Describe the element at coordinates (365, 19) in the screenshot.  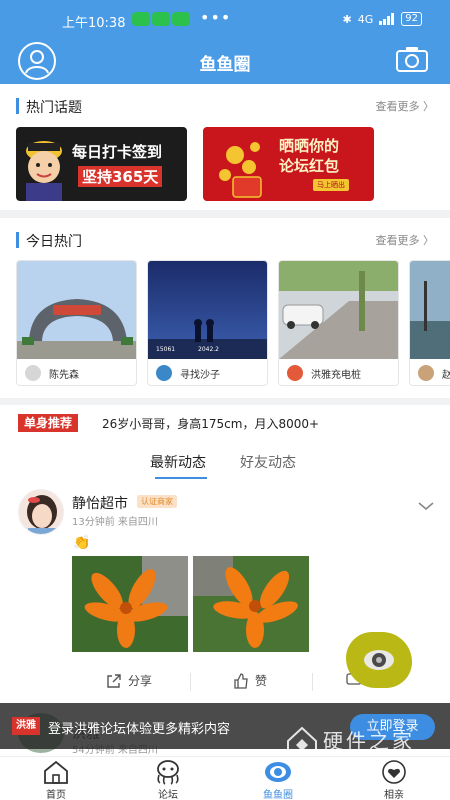
I see `network-label: 4G` at that location.